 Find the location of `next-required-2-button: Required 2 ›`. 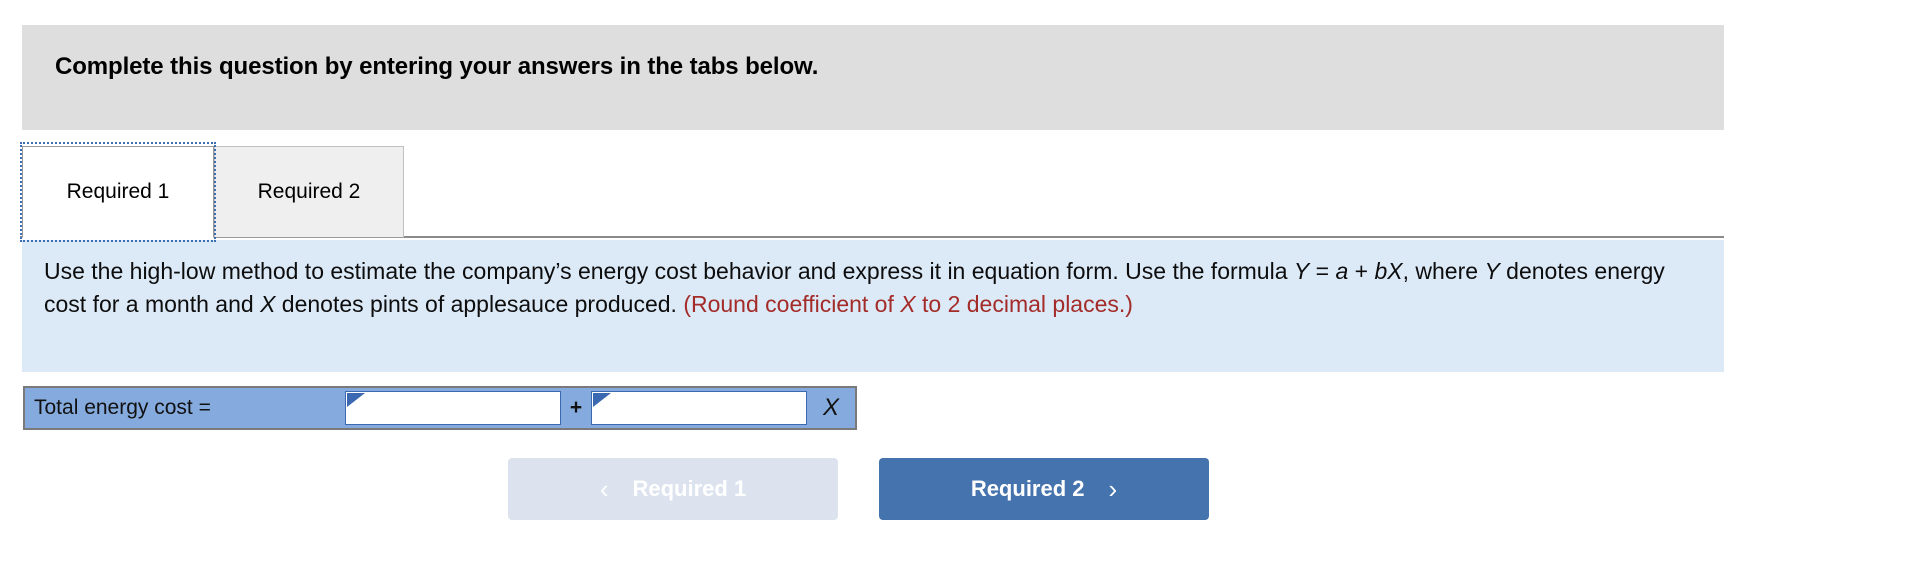

next-required-2-button: Required 2 › is located at coordinates (1044, 489).